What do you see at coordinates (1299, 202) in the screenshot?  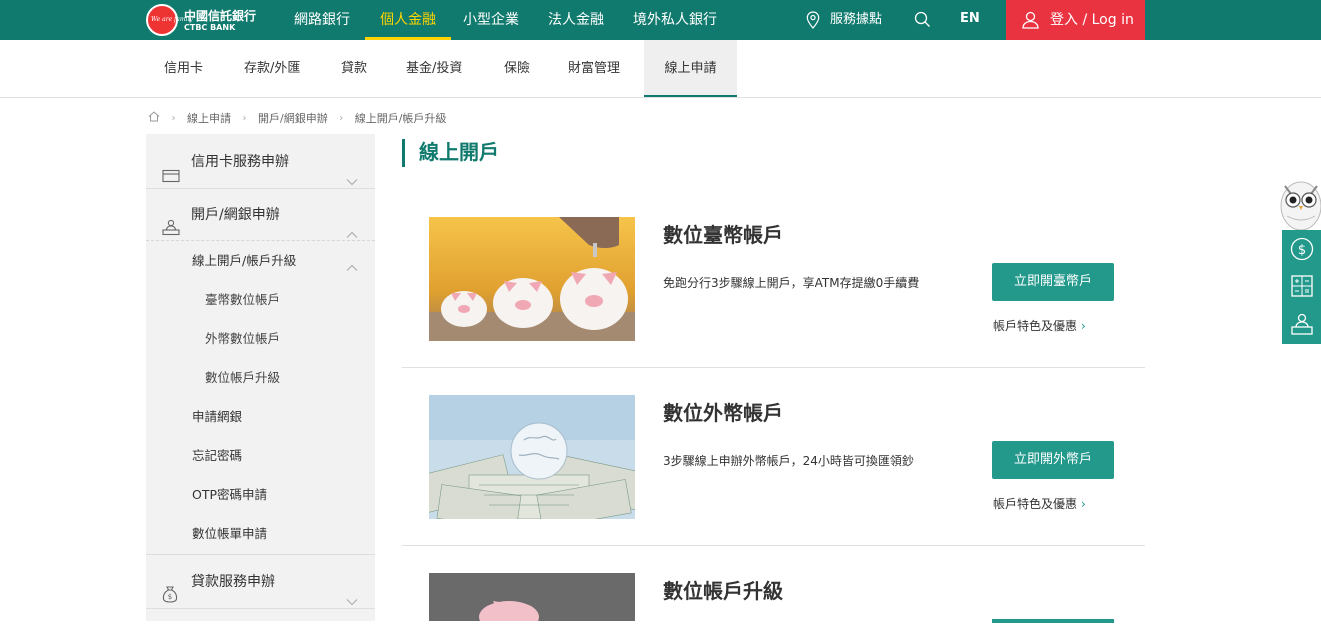 I see `owl-mascot-icon` at bounding box center [1299, 202].